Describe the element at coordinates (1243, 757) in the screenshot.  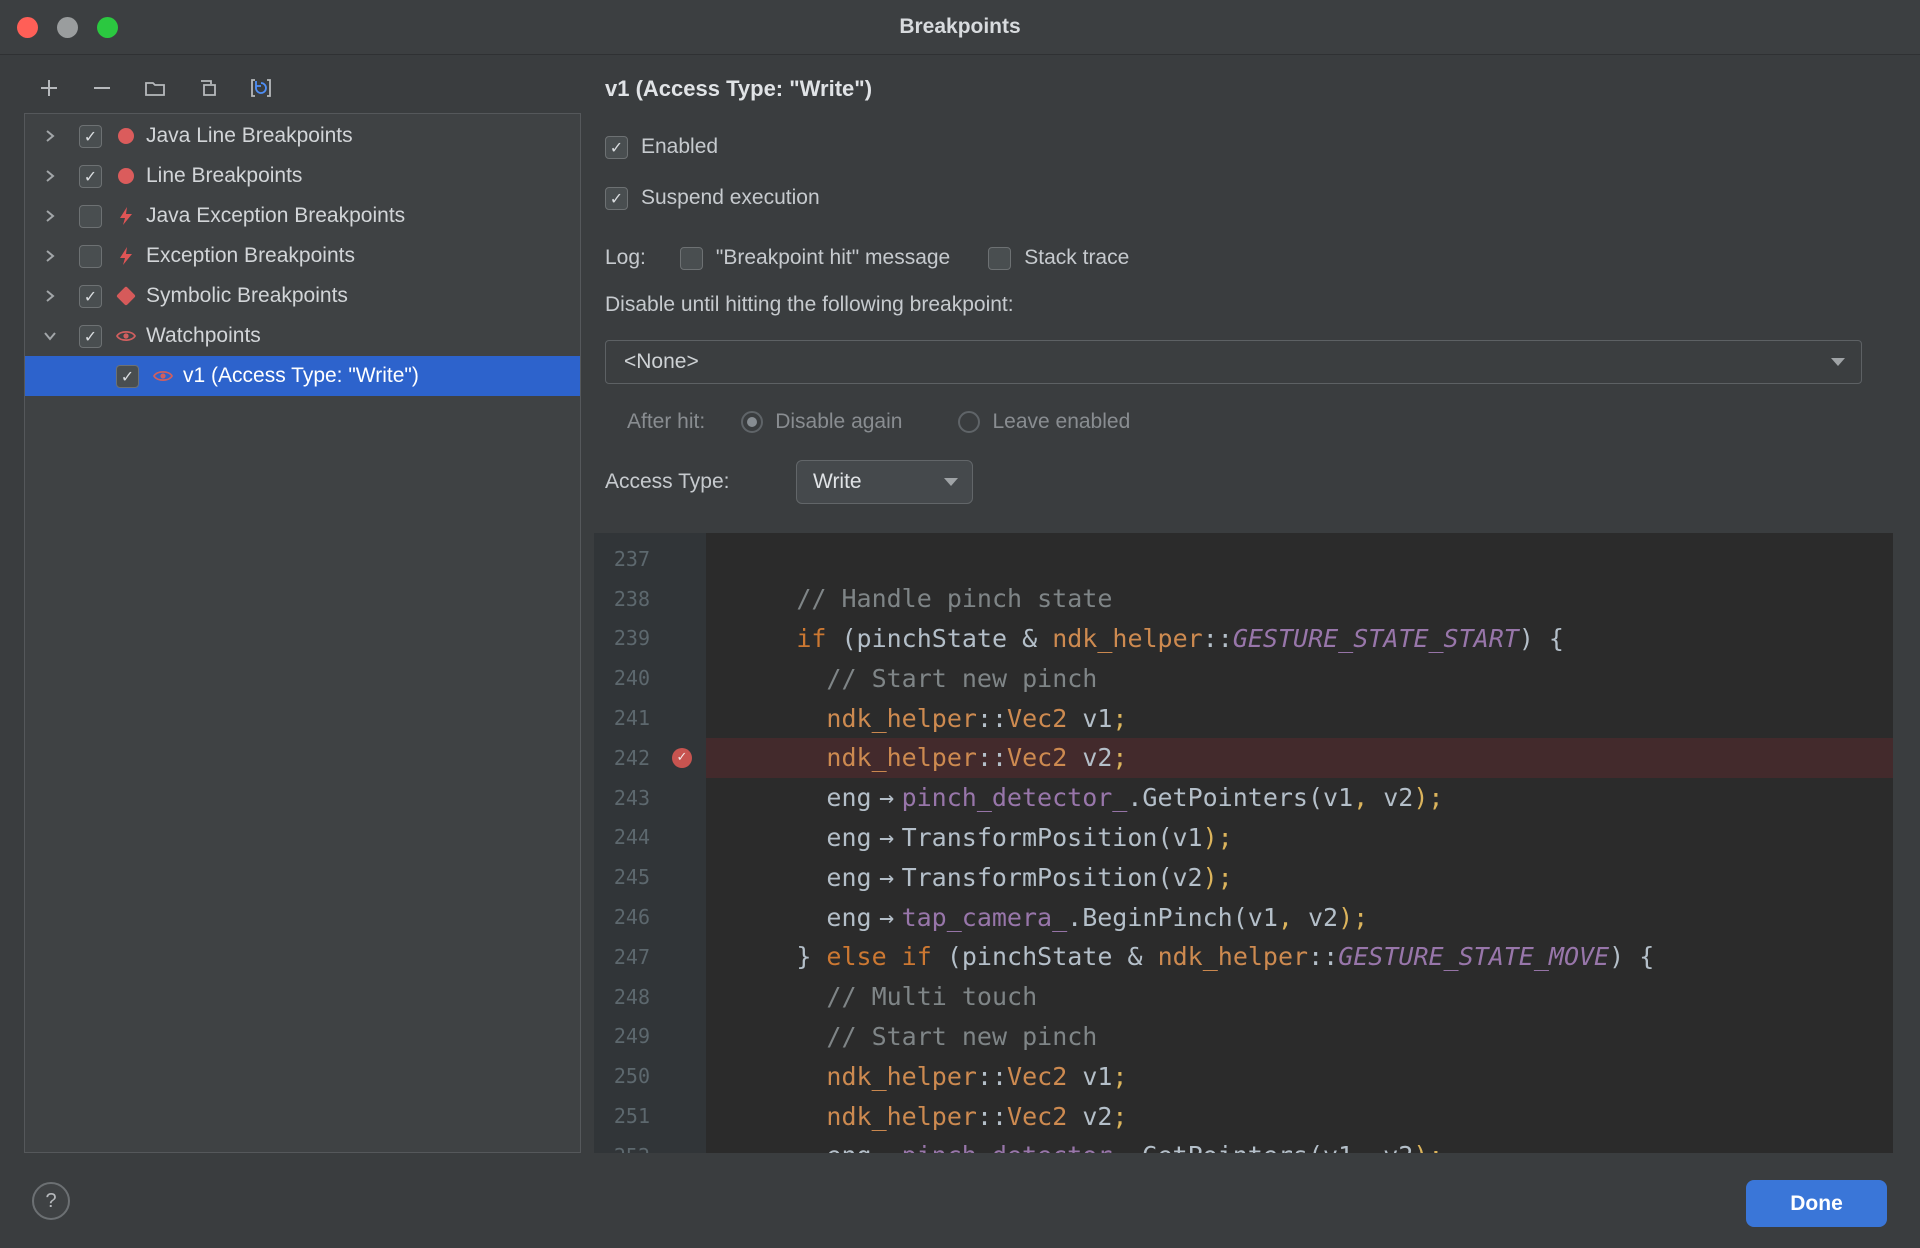
I see `code-line: 242 ndk_helper::Vec2 v2;` at that location.